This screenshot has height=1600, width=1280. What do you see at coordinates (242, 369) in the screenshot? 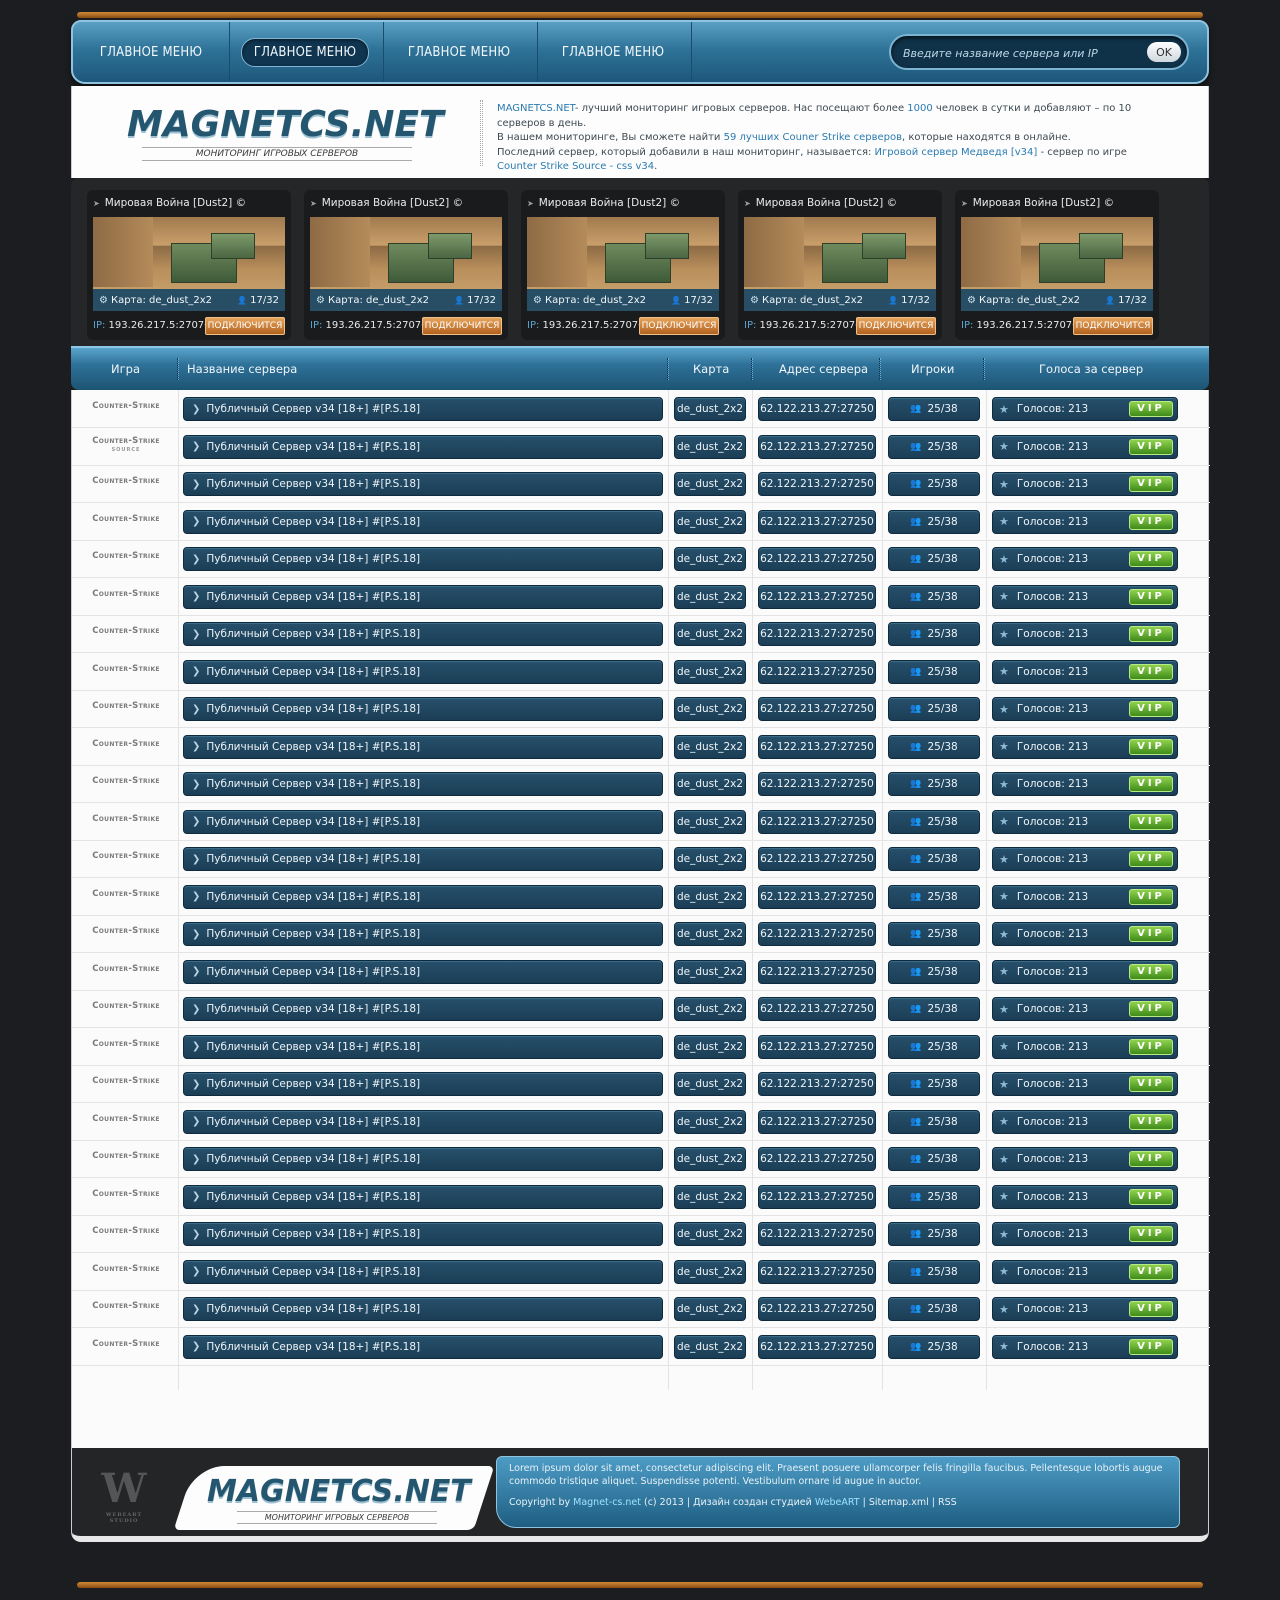
I see `th-name: Название сервера` at bounding box center [242, 369].